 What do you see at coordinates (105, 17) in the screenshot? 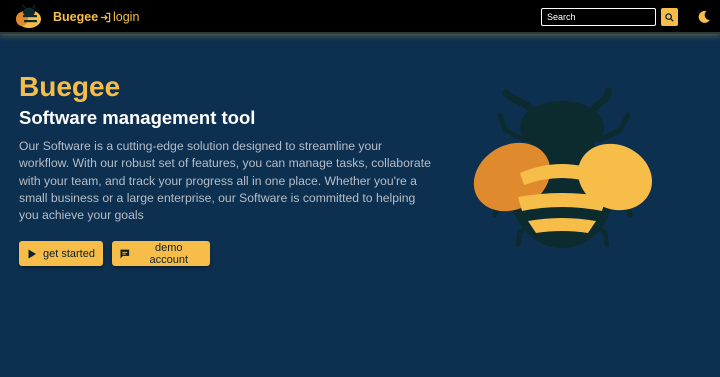
I see `login-icon` at bounding box center [105, 17].